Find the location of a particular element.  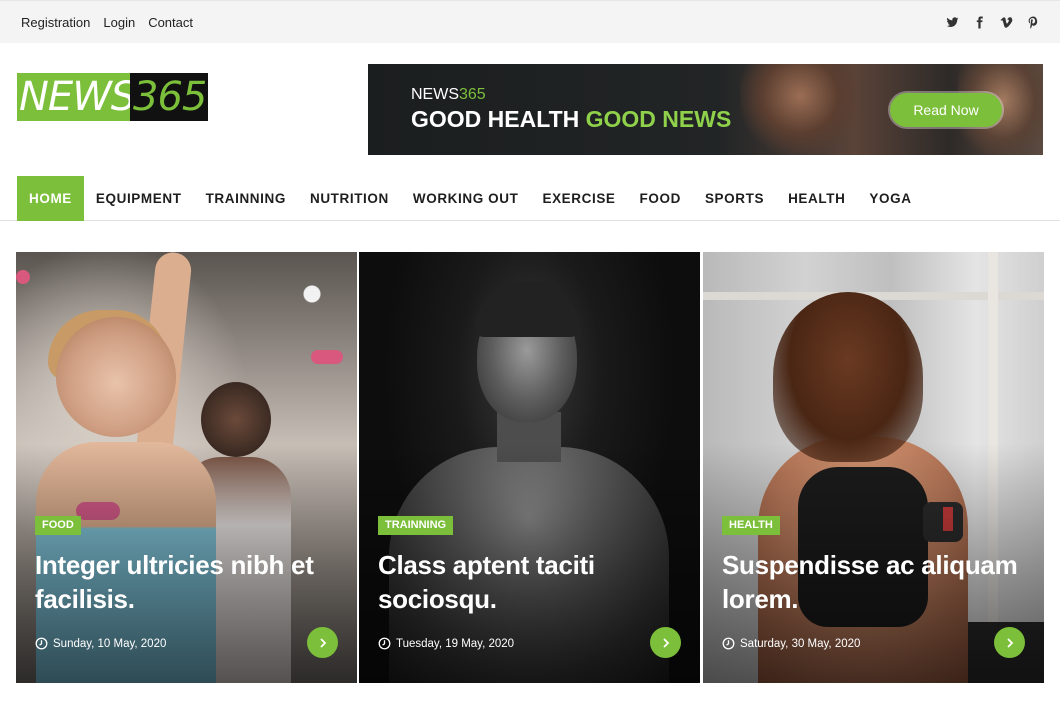

banner-brand: NEWS365 is located at coordinates (448, 95).